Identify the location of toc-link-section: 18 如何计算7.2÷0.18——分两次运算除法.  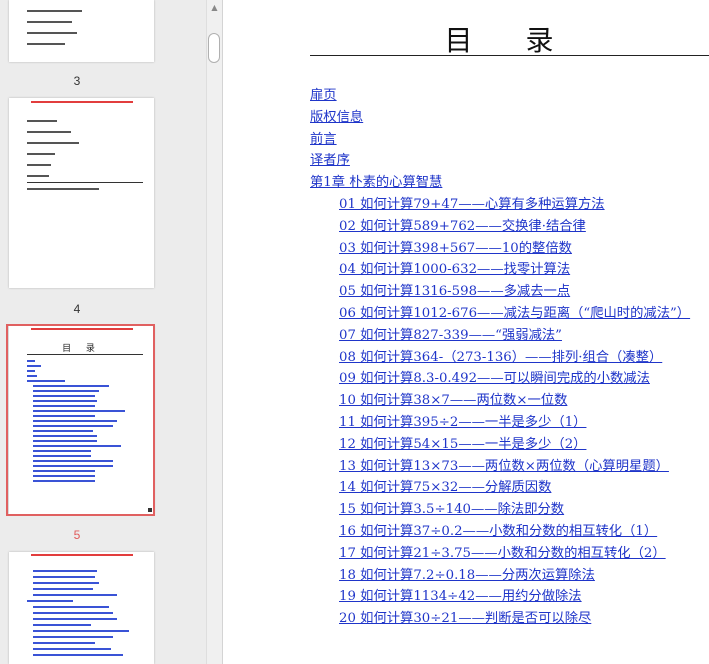
(509, 576).